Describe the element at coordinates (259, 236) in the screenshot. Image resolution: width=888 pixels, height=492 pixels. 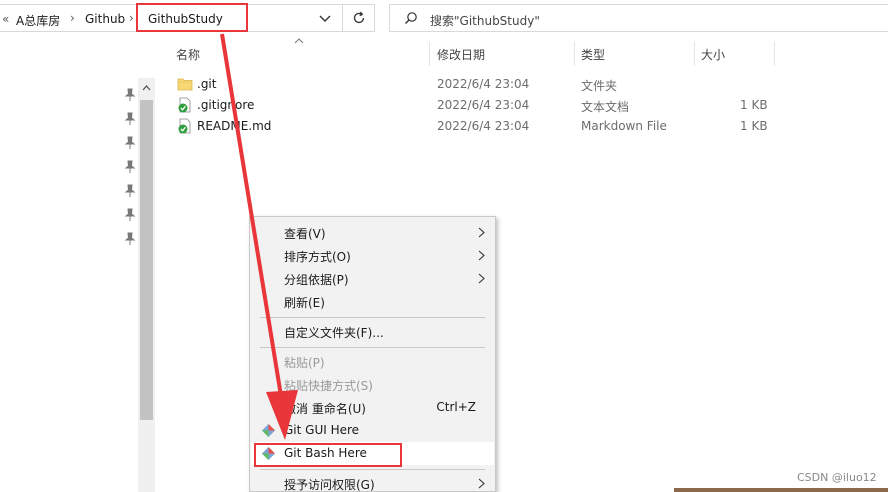
I see `annotation-arrow` at that location.